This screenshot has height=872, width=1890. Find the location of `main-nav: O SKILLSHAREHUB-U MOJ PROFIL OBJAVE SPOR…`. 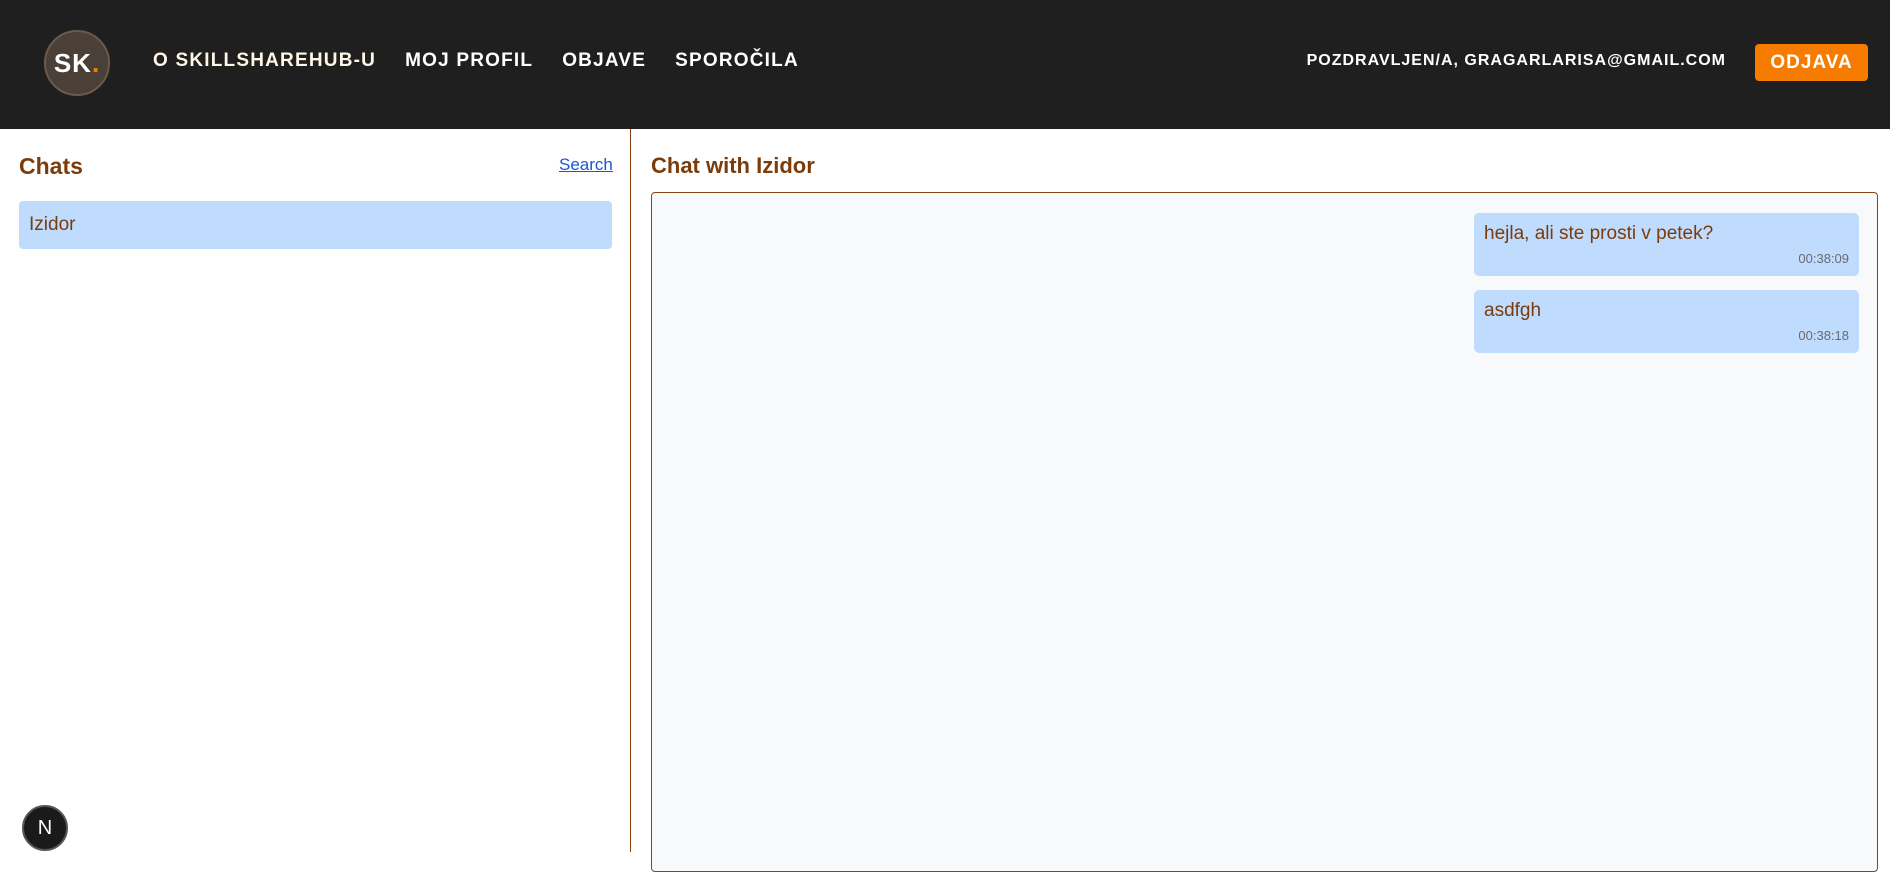

main-nav: O SKILLSHAREHUB-U MOJ PROFIL OBJAVE SPOR… is located at coordinates (490, 61).